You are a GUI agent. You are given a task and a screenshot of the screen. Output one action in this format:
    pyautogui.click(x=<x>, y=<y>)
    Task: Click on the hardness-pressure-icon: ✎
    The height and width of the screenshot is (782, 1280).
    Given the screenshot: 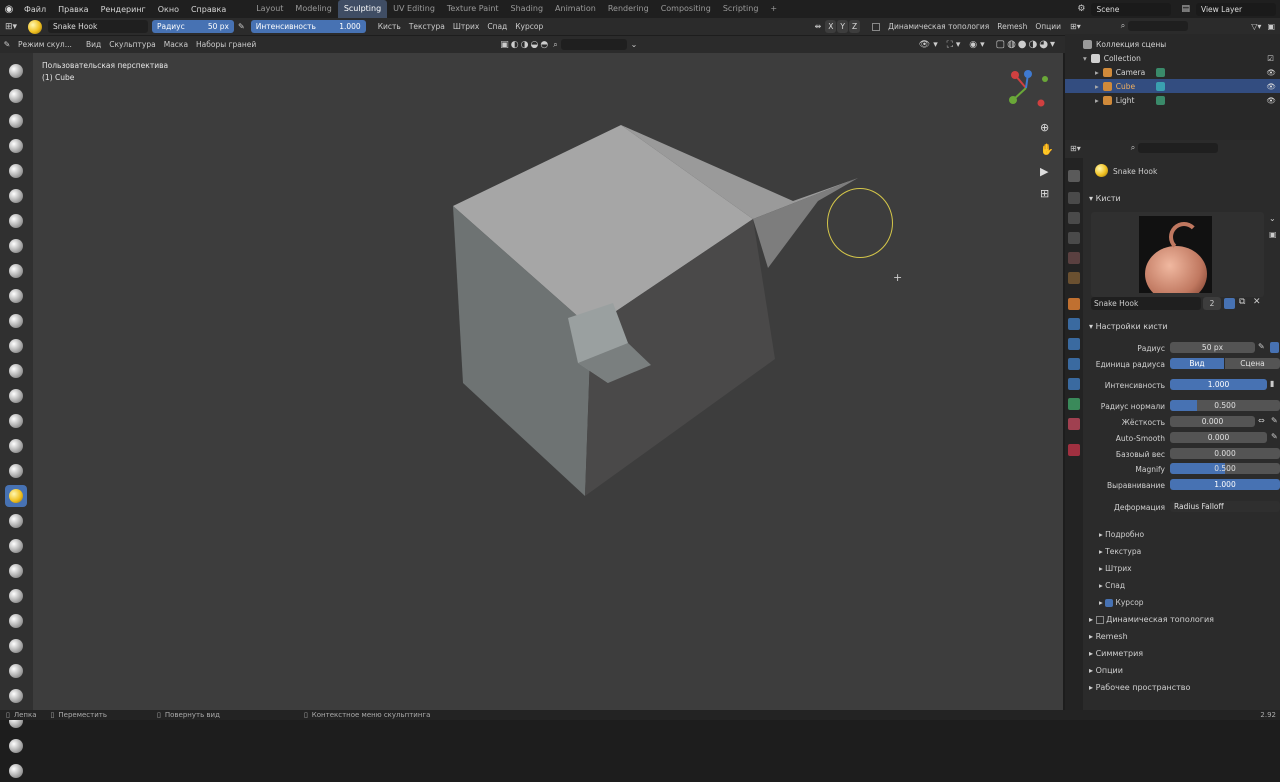 What is the action you would take?
    pyautogui.click(x=1274, y=420)
    